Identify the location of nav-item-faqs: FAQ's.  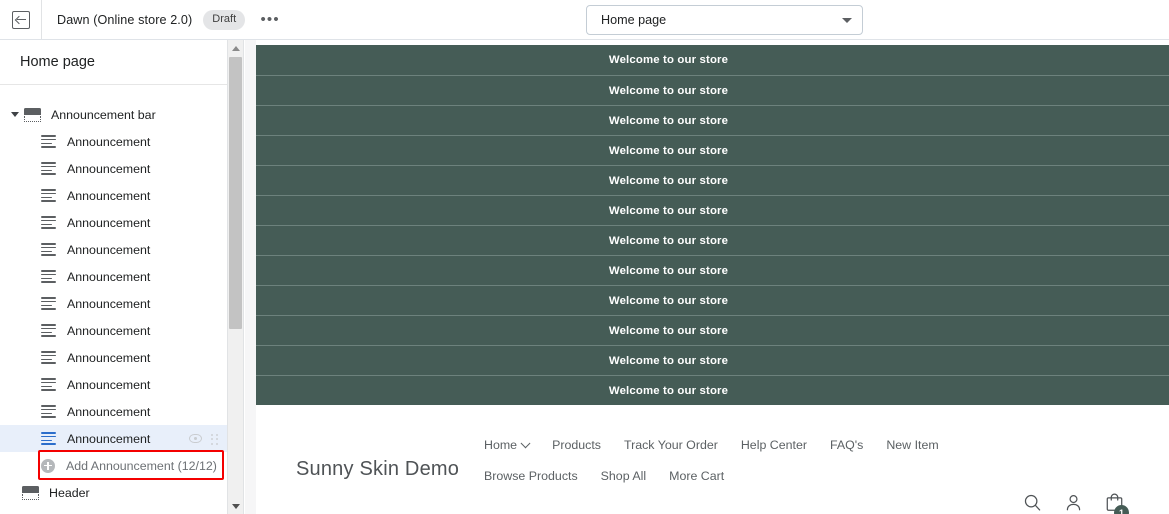
(846, 445).